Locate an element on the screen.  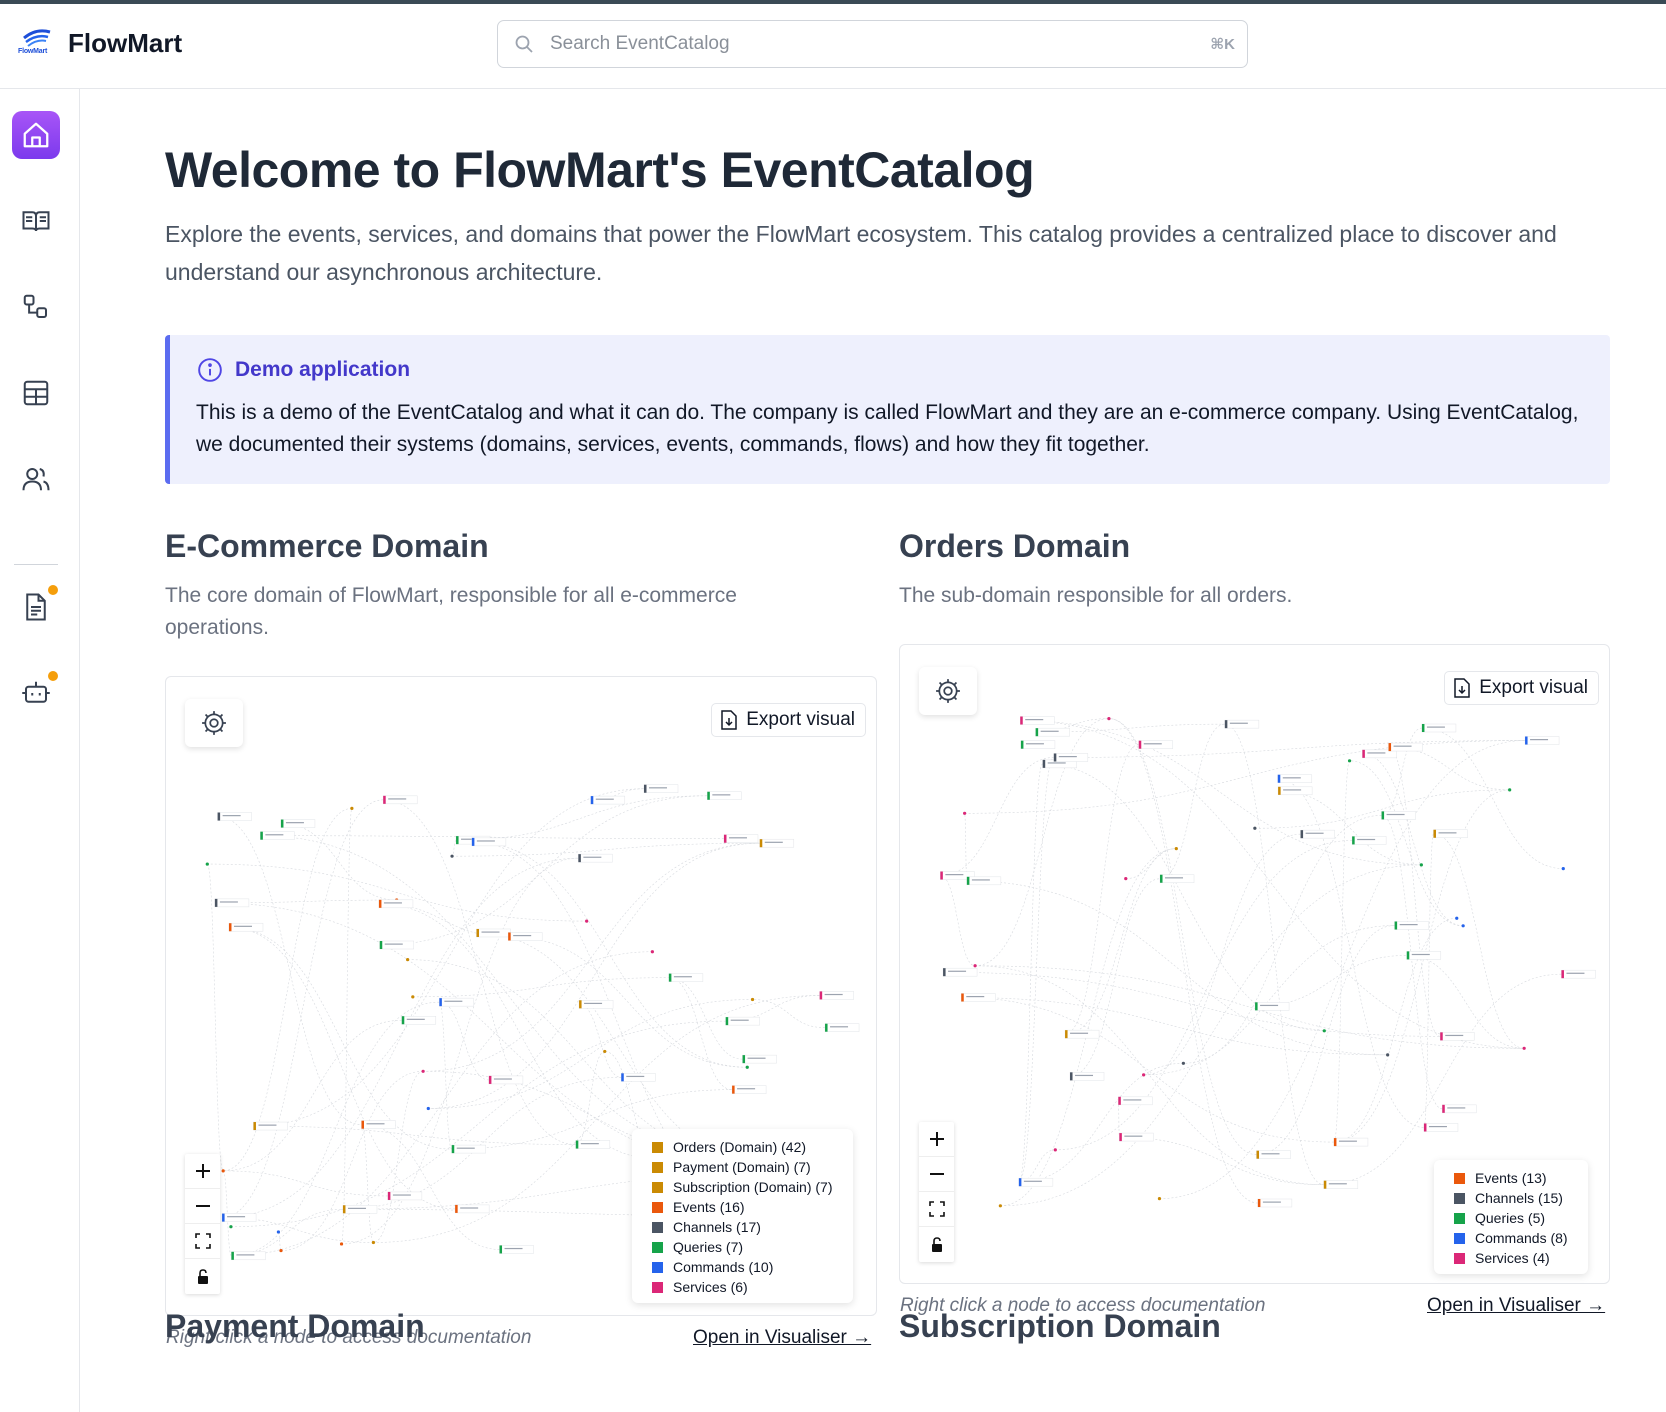
legend-item: Services (4) is located at coordinates (1511, 1258).